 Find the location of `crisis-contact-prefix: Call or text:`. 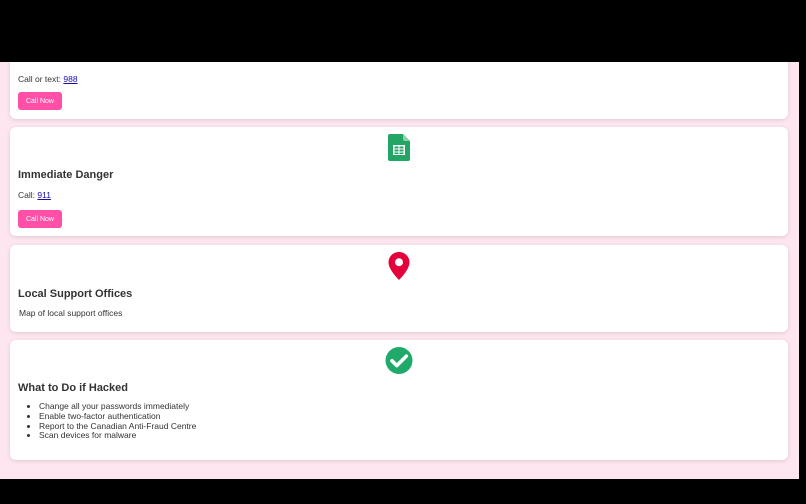

crisis-contact-prefix: Call or text: is located at coordinates (41, 79).